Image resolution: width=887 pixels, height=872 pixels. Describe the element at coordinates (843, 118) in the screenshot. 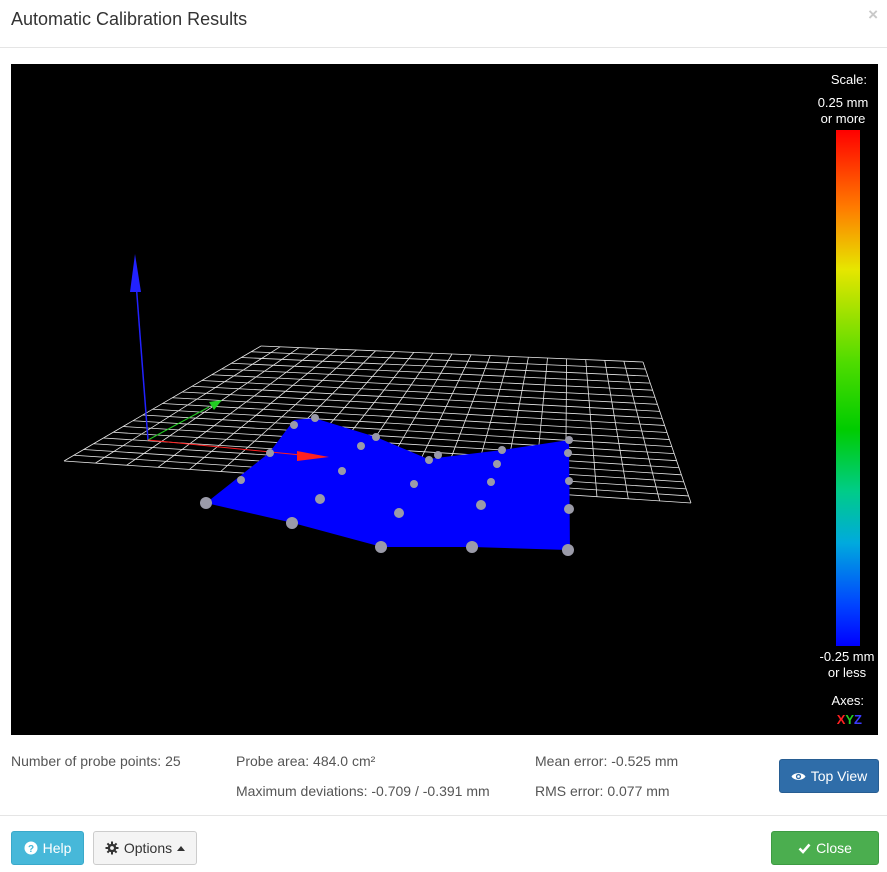

I see `scale-max-suffix: or more` at that location.